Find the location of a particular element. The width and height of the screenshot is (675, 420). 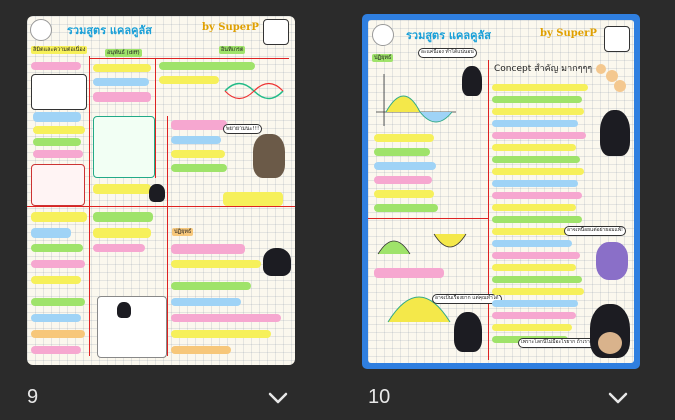

section-label: อินทิเกรต is located at coordinates (232, 50).